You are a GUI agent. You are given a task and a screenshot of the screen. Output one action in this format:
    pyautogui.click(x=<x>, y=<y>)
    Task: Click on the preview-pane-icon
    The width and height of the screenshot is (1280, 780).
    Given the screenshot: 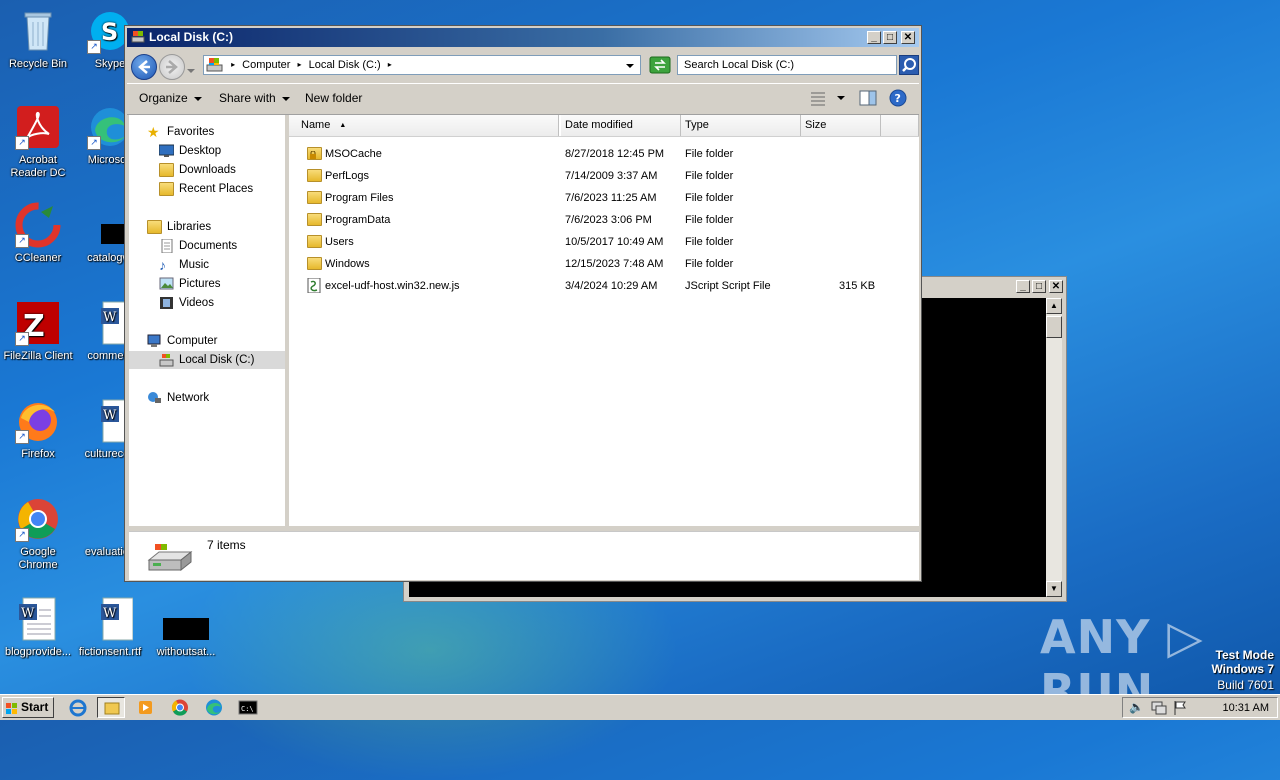 What is the action you would take?
    pyautogui.click(x=868, y=98)
    